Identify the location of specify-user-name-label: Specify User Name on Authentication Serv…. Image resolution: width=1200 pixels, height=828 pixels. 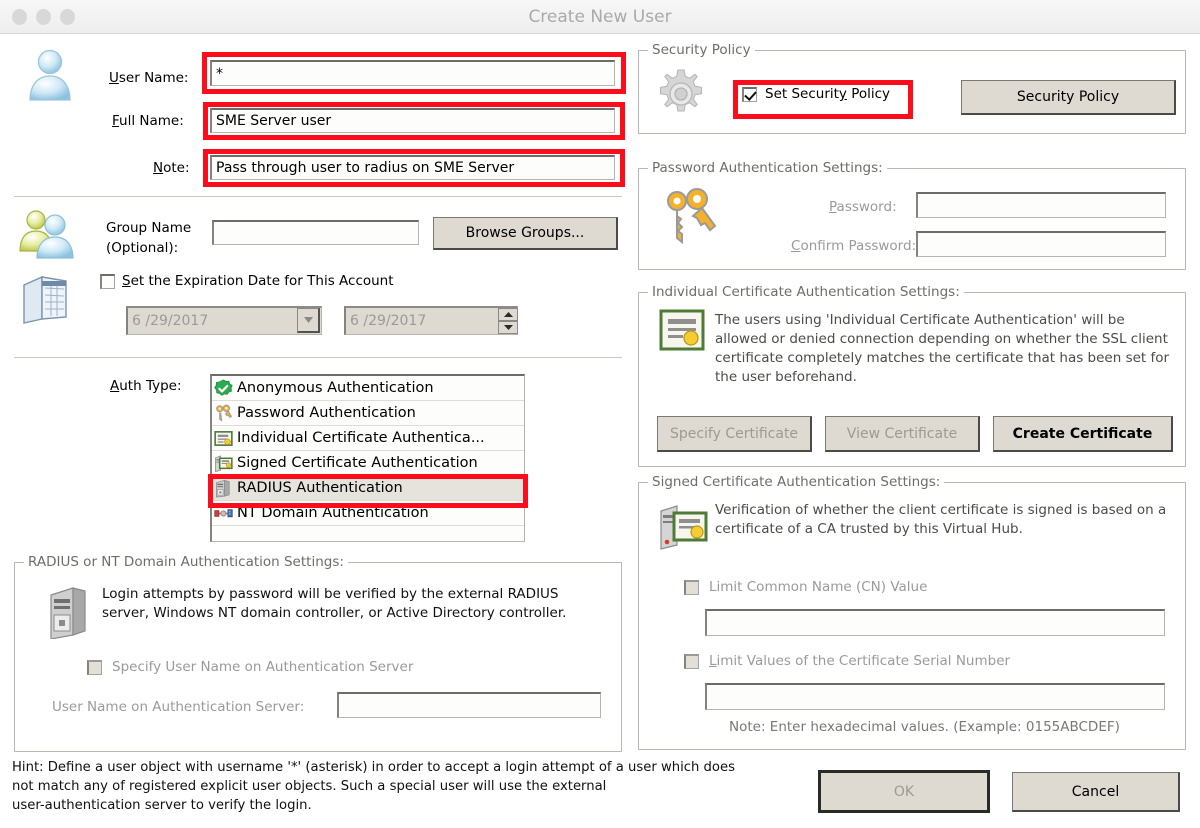
(263, 667).